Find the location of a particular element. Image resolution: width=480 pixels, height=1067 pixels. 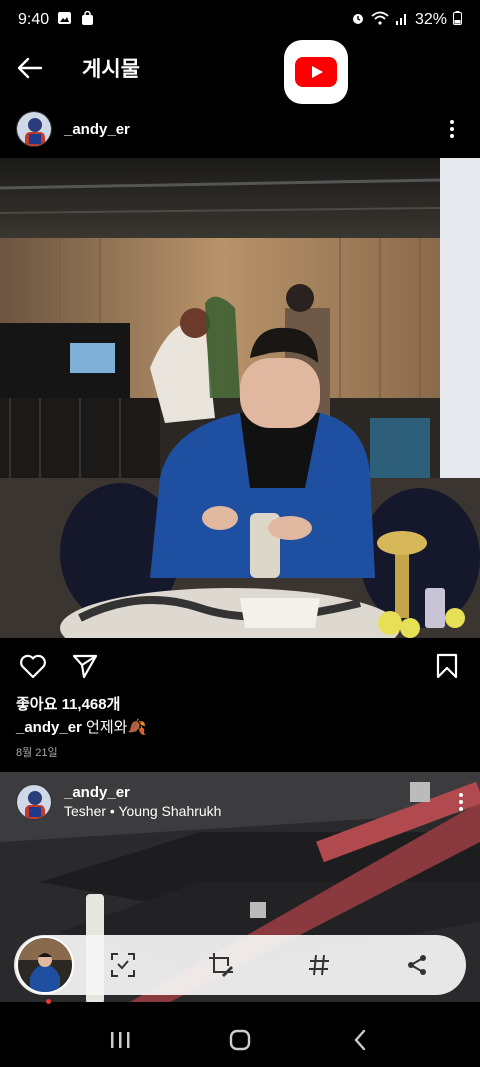

more-button is located at coordinates (452, 129).